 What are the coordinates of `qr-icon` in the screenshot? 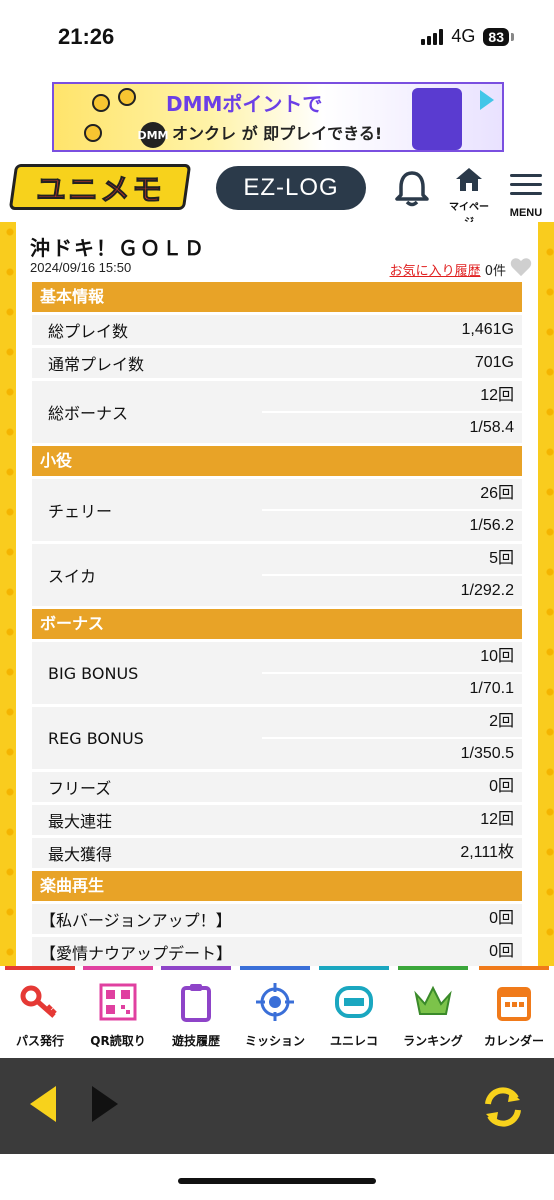 It's located at (118, 1002).